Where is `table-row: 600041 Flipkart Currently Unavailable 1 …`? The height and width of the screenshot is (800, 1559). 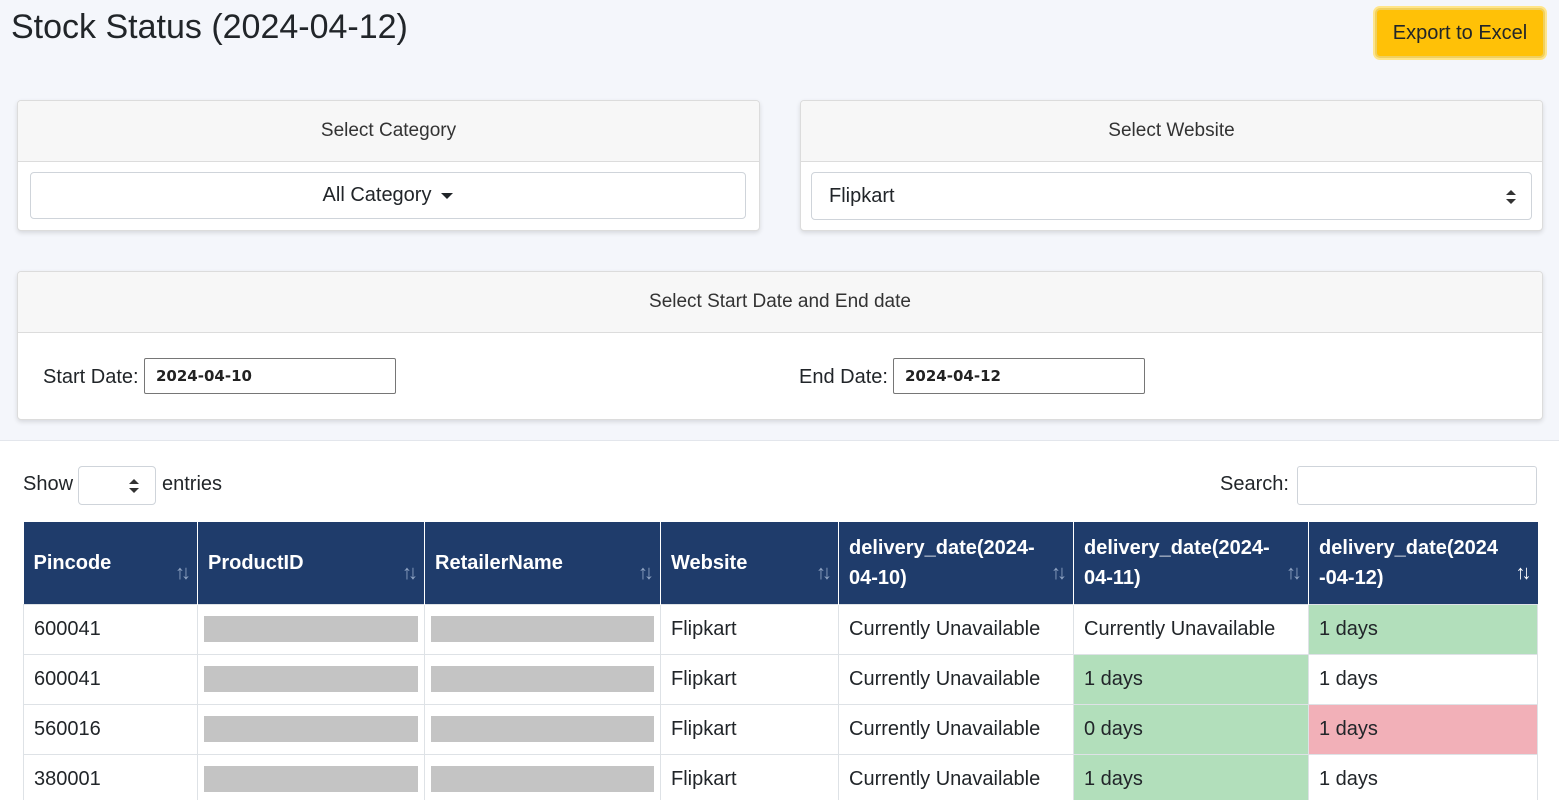 table-row: 600041 Flipkart Currently Unavailable 1 … is located at coordinates (780, 679).